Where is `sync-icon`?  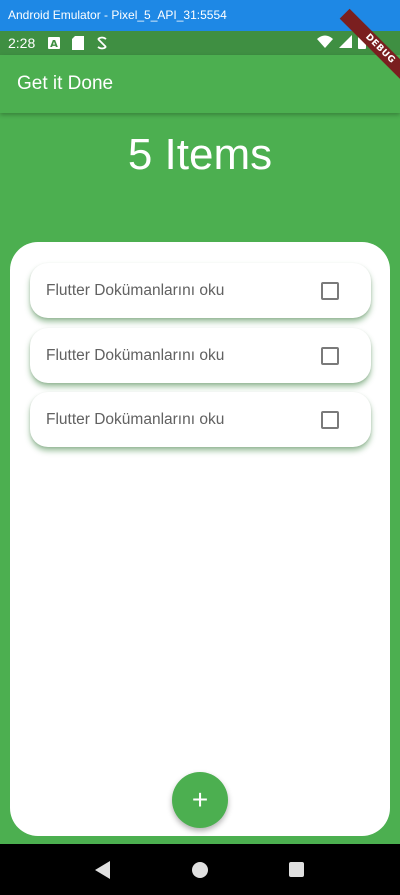
sync-icon is located at coordinates (102, 43).